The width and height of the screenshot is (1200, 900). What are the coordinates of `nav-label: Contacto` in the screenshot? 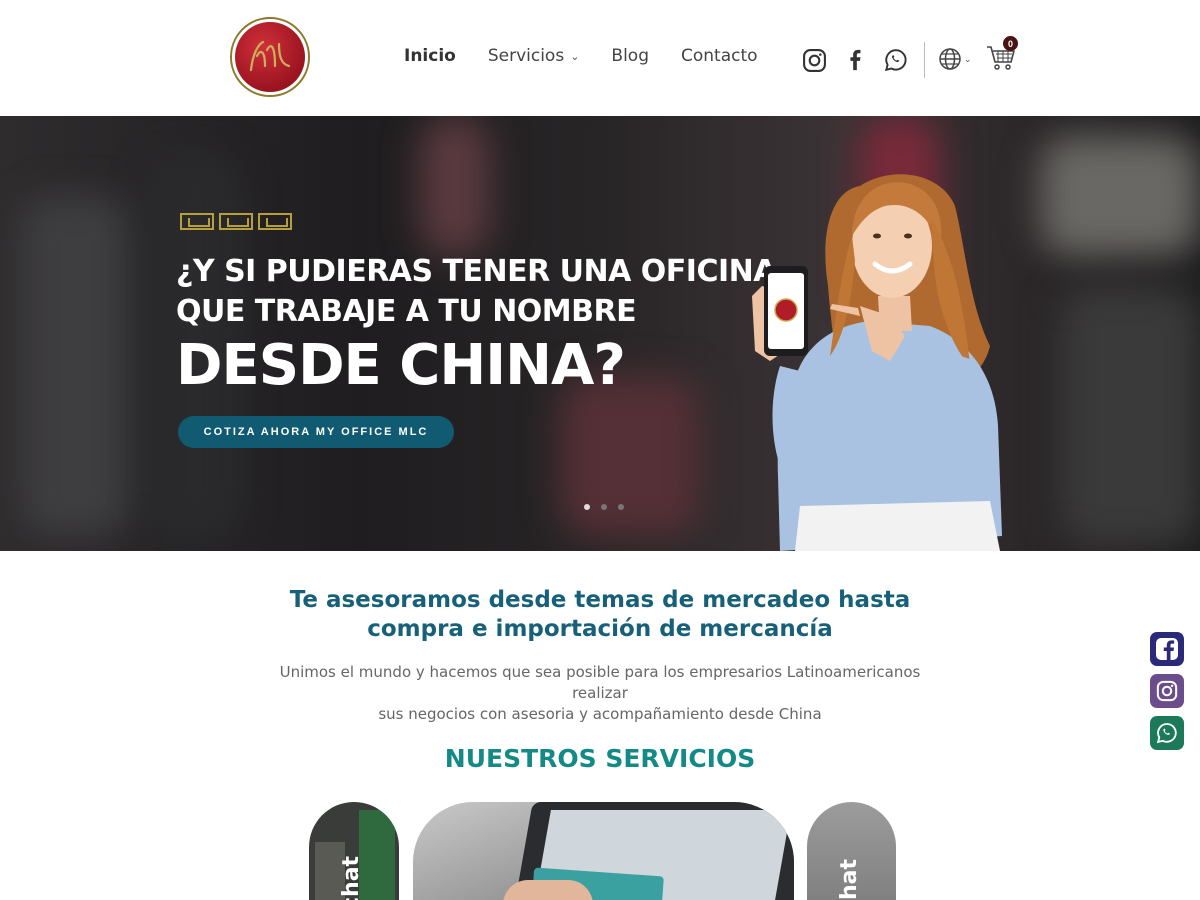 It's located at (719, 56).